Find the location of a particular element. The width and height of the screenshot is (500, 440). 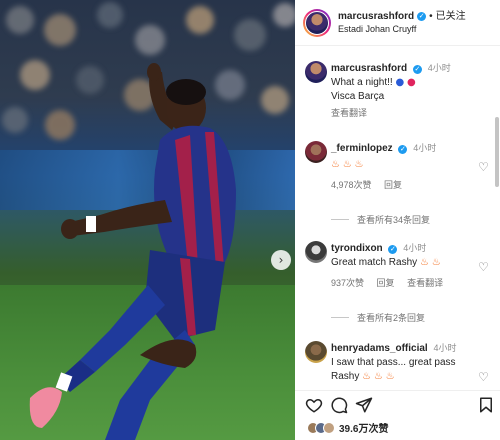

comment-text-continued: Rashy is located at coordinates (345, 376).